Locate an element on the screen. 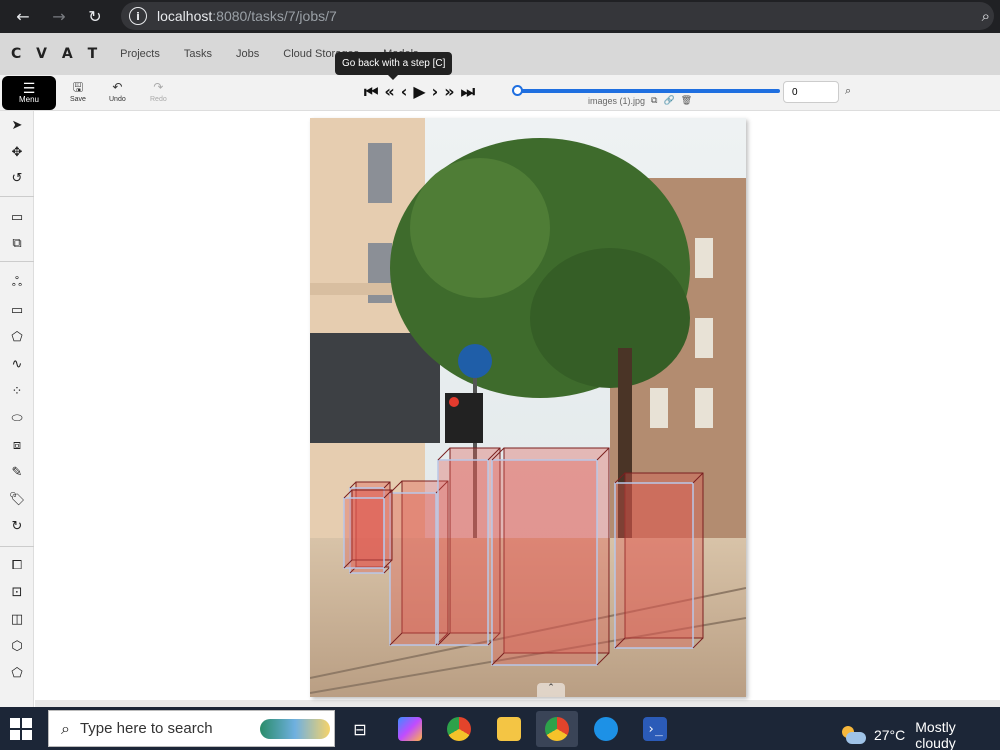  browser-toolbar: ← → ↻ i localhost:8080/tasks/7/jobs/7 ⌕ is located at coordinates (500, 16).